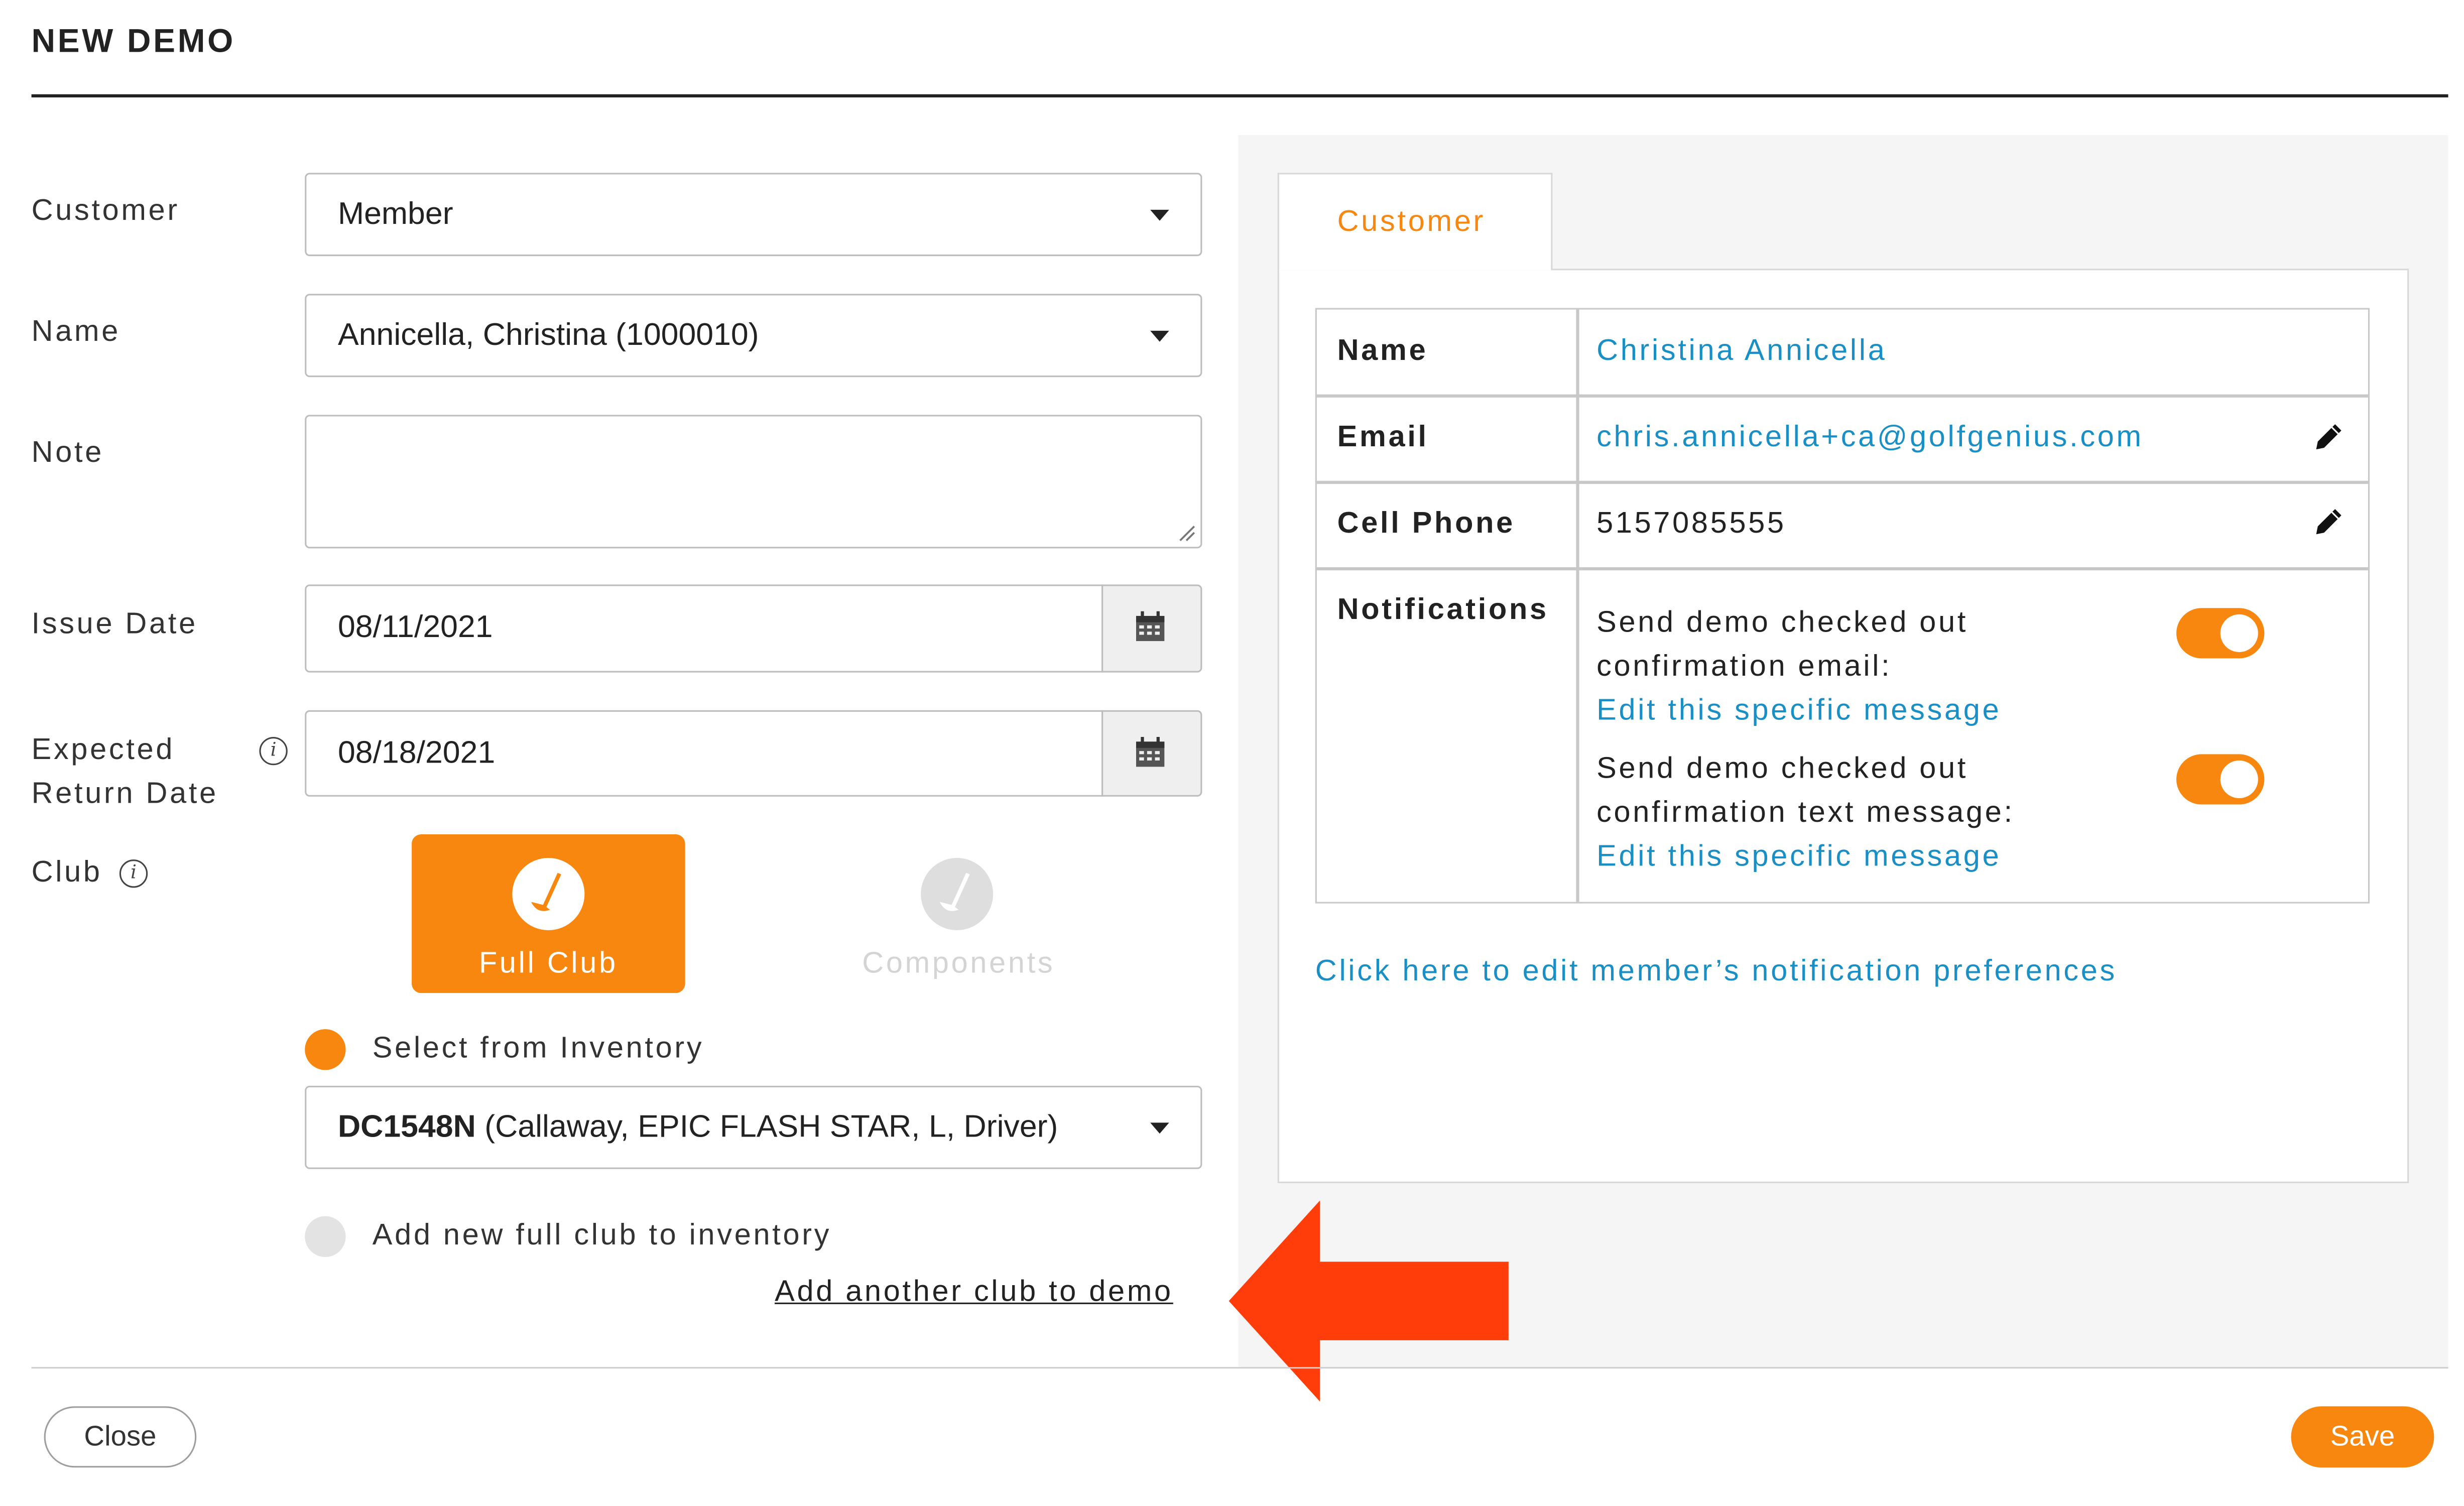  What do you see at coordinates (105, 211) in the screenshot?
I see `customer-label: Customer` at bounding box center [105, 211].